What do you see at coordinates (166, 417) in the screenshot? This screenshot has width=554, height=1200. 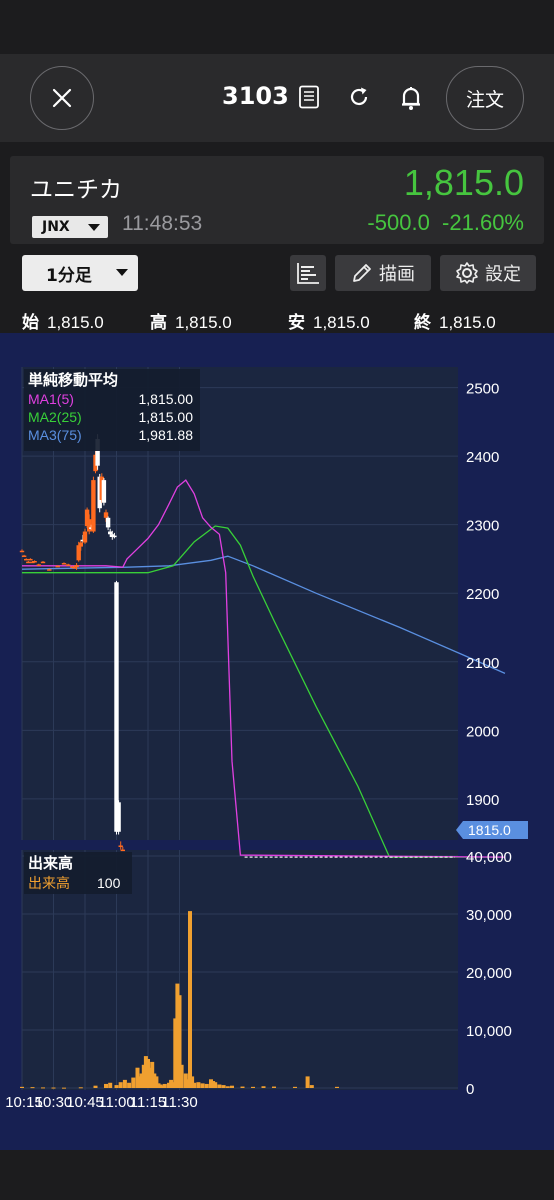 I see `ma2-value: 1,815.00` at bounding box center [166, 417].